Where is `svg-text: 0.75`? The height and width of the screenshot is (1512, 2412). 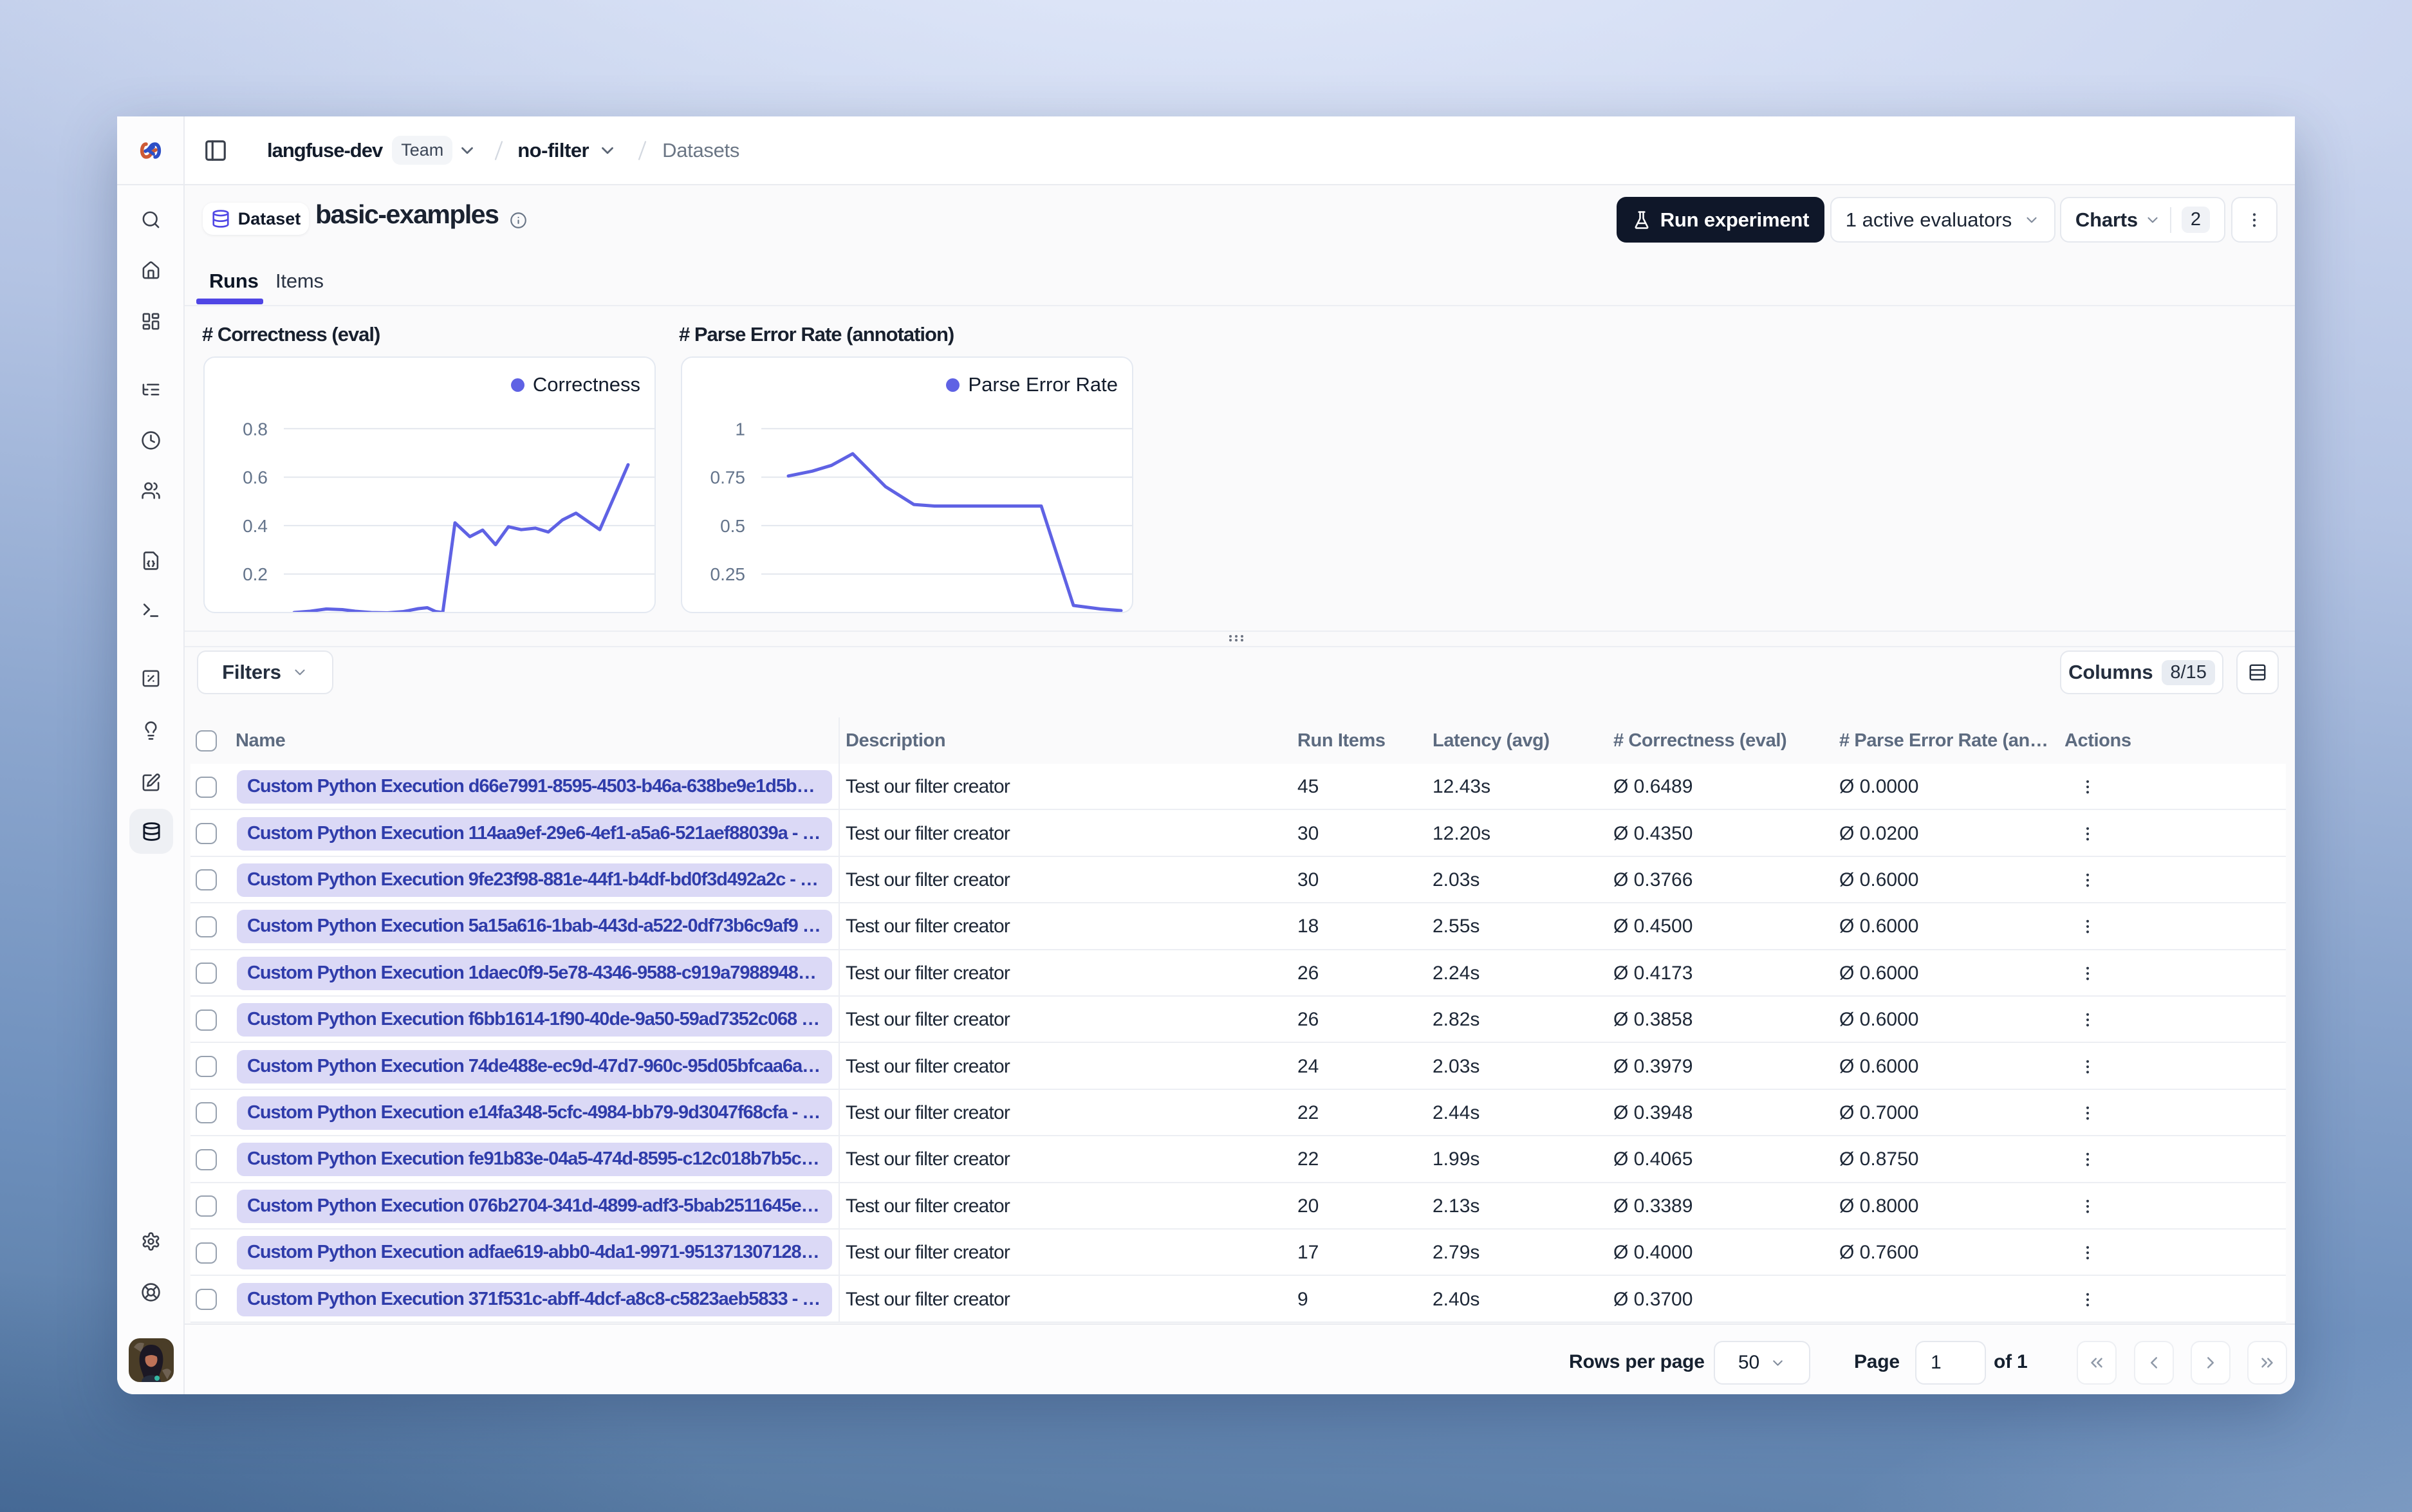
svg-text: 0.75 is located at coordinates (728, 478).